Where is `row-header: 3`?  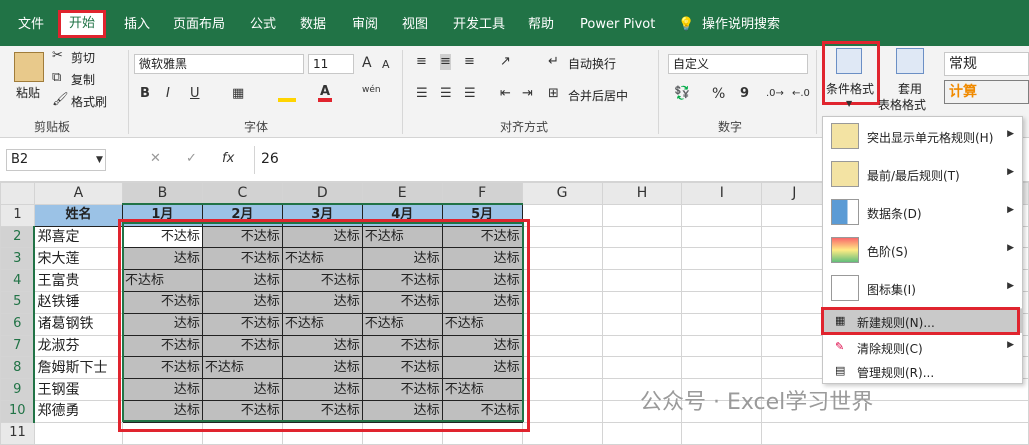 row-header: 3 is located at coordinates (18, 259).